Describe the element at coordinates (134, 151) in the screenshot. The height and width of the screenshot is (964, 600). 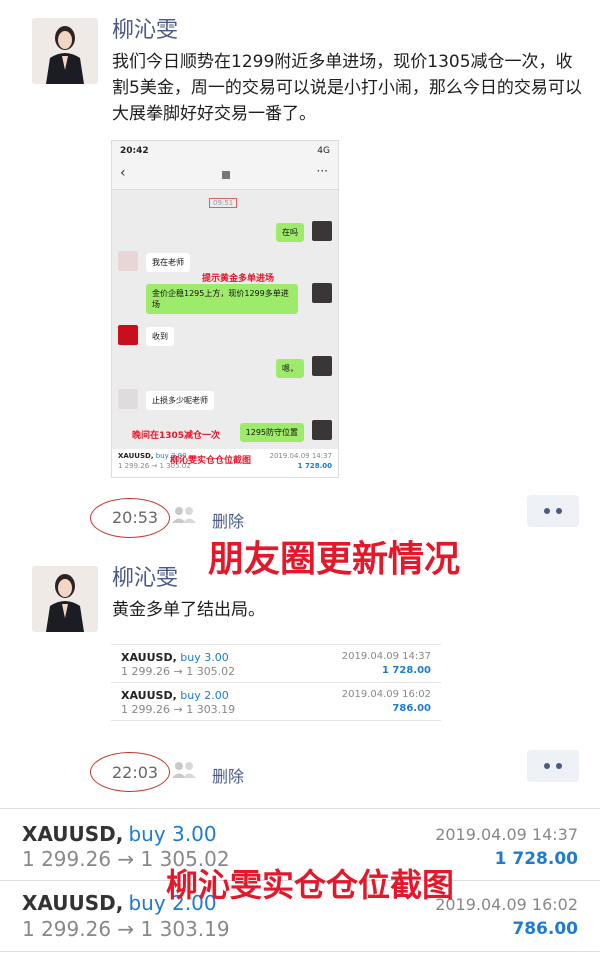
I see `phone-clock: 20:42` at that location.